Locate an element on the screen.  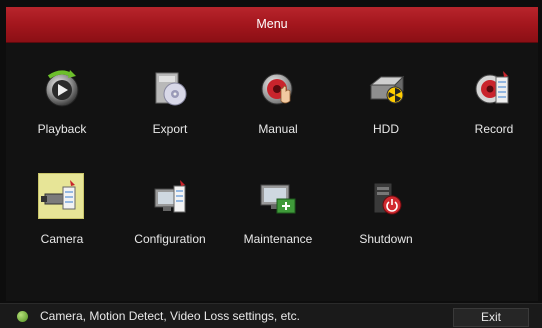
menu-item-export: Export is located at coordinates (170, 93).